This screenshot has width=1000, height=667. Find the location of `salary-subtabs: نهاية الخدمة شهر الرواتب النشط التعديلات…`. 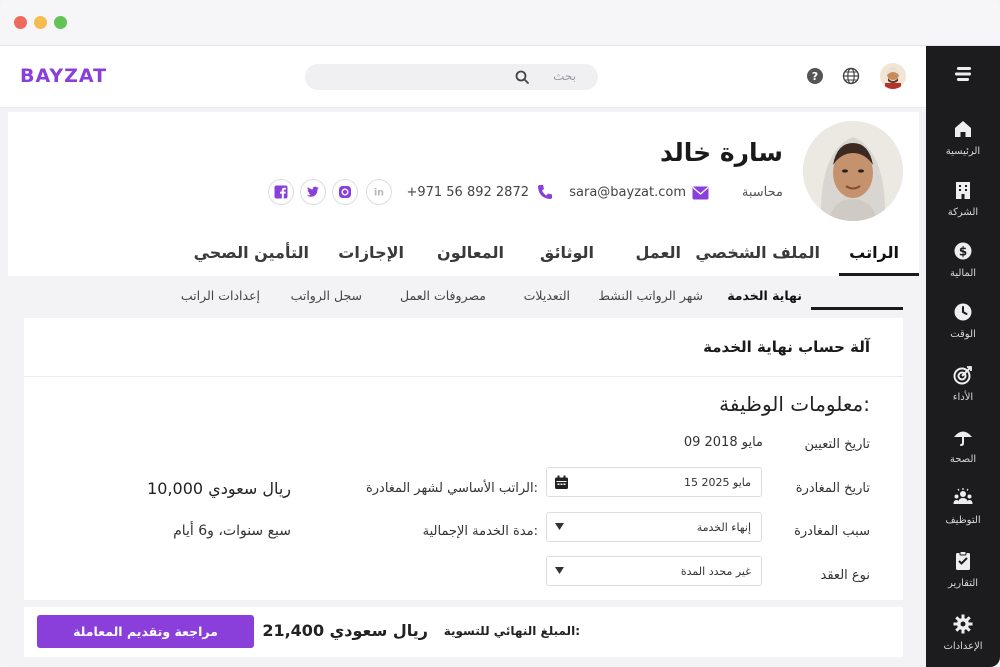

salary-subtabs: نهاية الخدمة شهر الرواتب النشط التعديلات… is located at coordinates (463, 296).